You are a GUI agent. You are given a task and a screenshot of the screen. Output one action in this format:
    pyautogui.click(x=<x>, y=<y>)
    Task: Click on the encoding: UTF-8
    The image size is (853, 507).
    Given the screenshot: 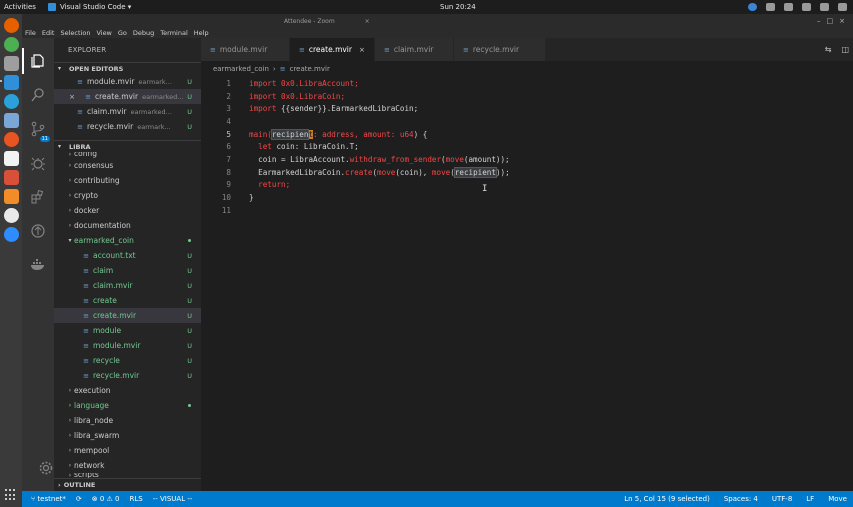 What is the action you would take?
    pyautogui.click(x=782, y=499)
    